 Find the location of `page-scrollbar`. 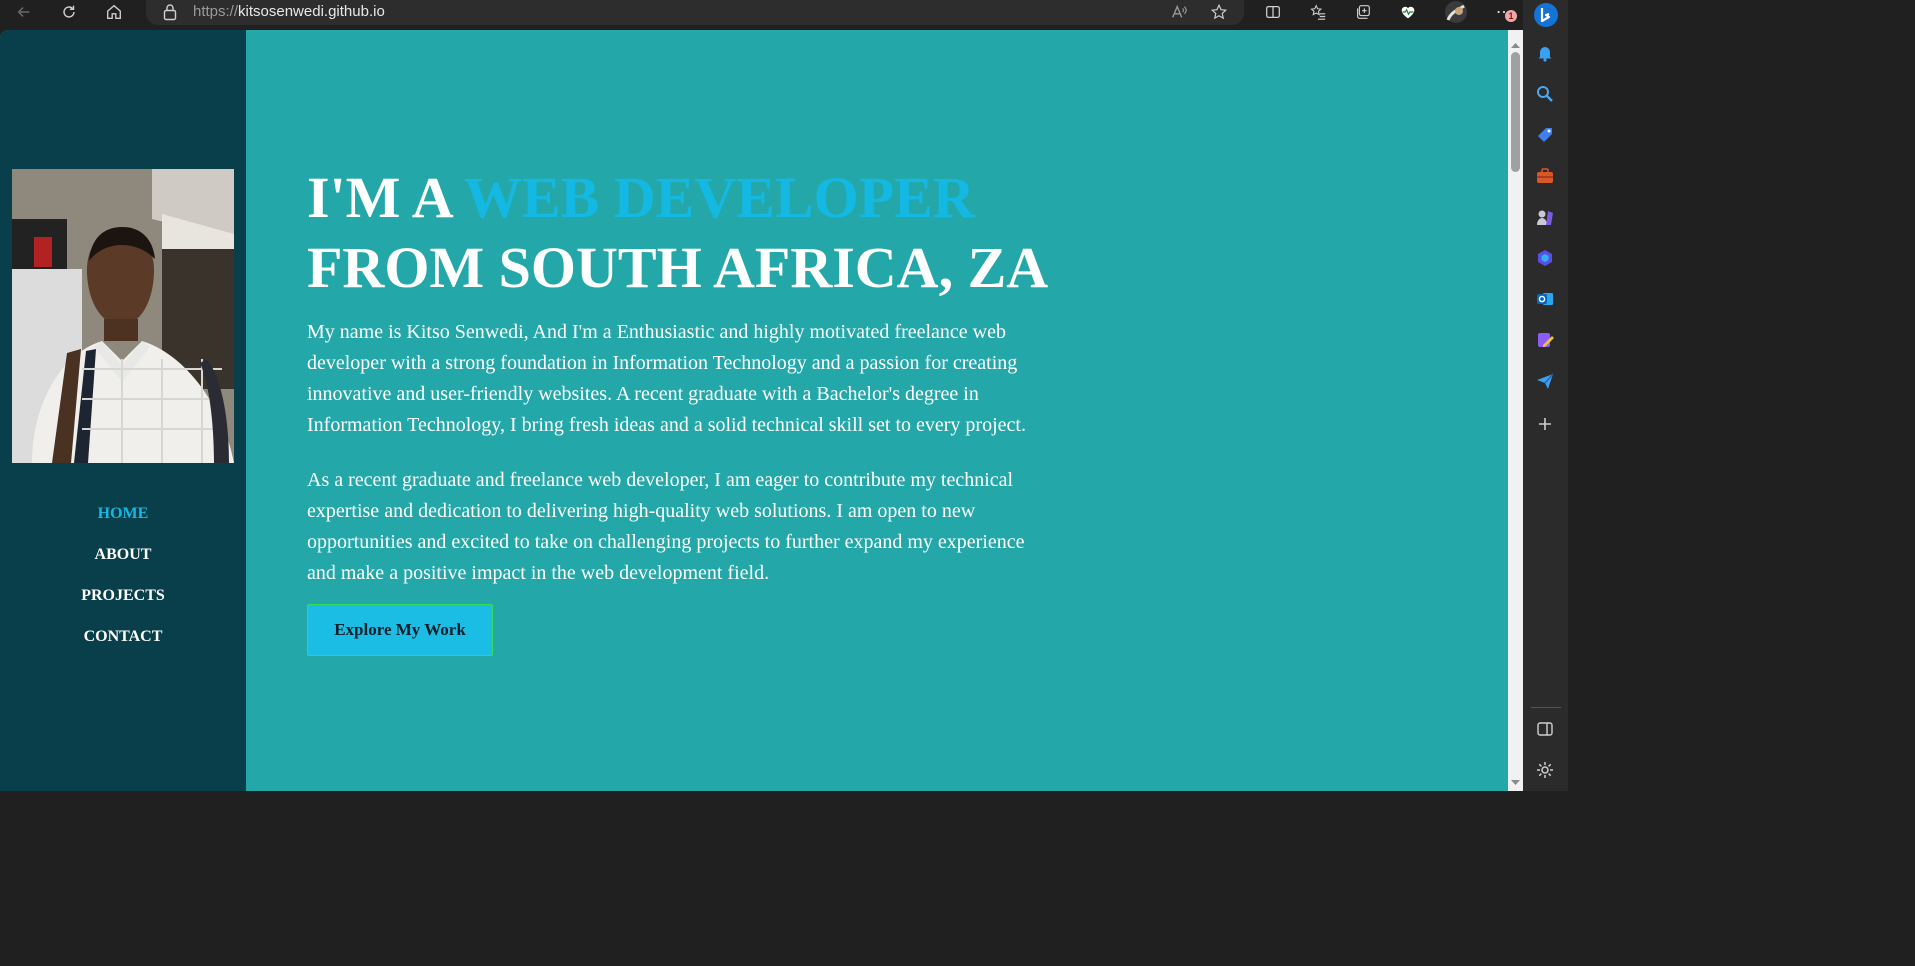

page-scrollbar is located at coordinates (1515, 410).